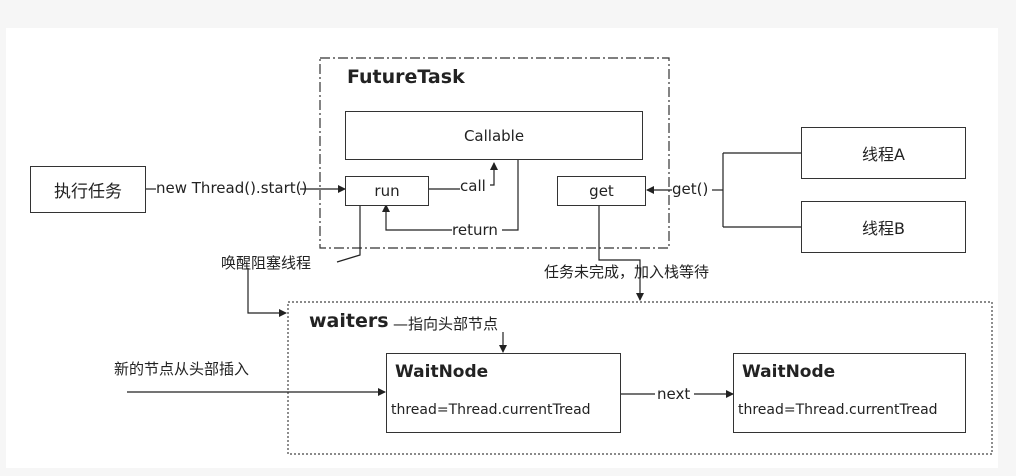 The image size is (1016, 476). Describe the element at coordinates (674, 394) in the screenshot. I see `next-label: next` at that location.